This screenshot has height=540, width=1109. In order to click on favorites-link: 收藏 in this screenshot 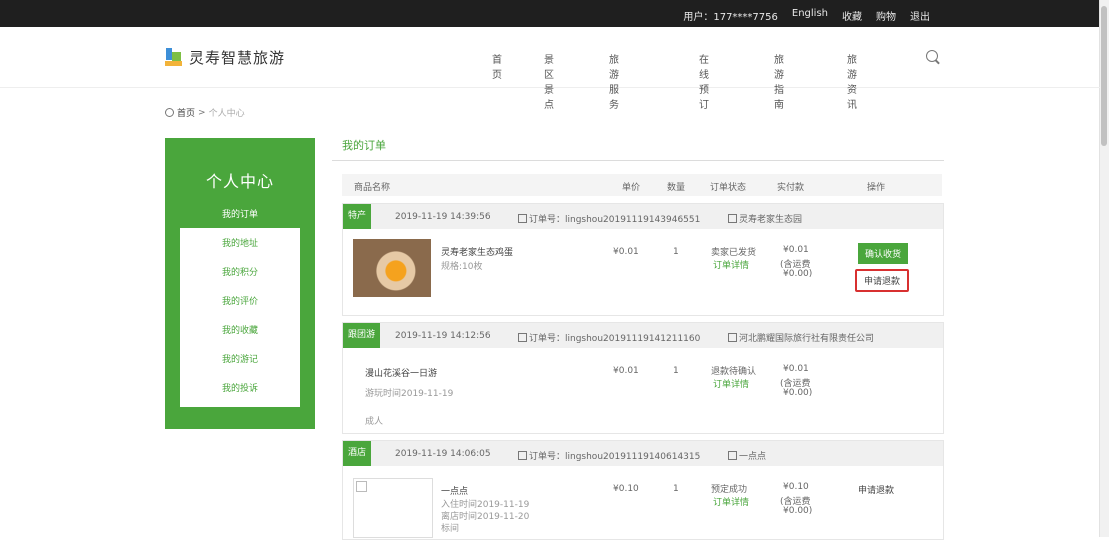, I will do `click(852, 15)`.